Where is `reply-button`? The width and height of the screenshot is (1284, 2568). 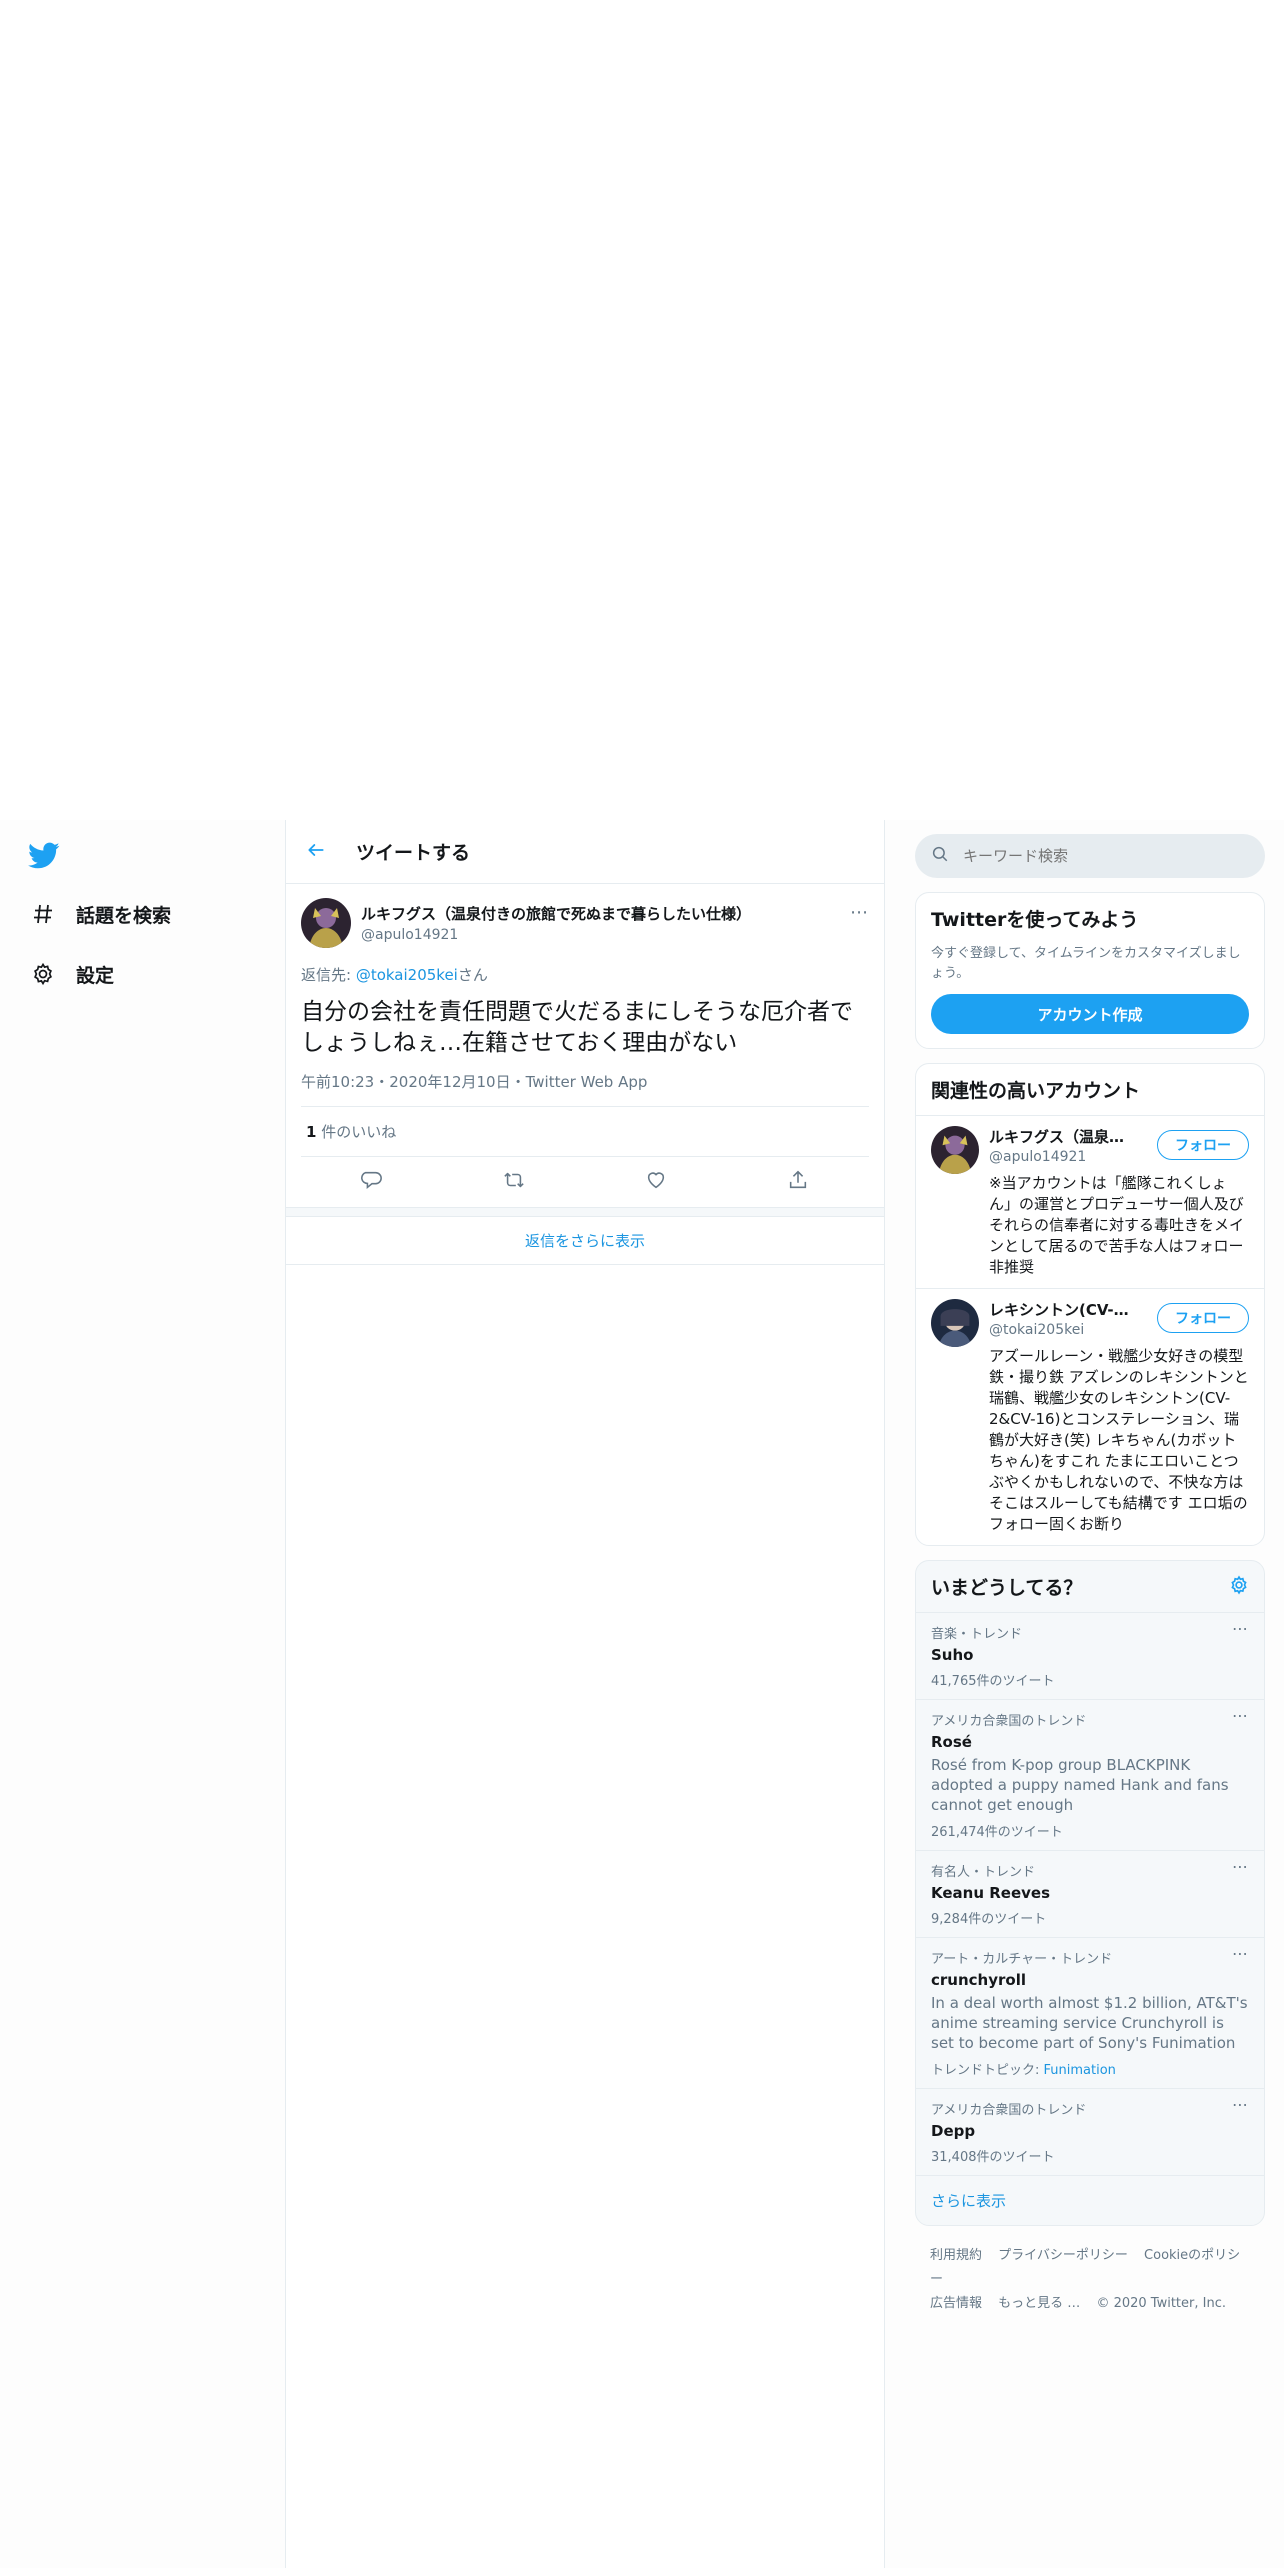
reply-button is located at coordinates (372, 1182).